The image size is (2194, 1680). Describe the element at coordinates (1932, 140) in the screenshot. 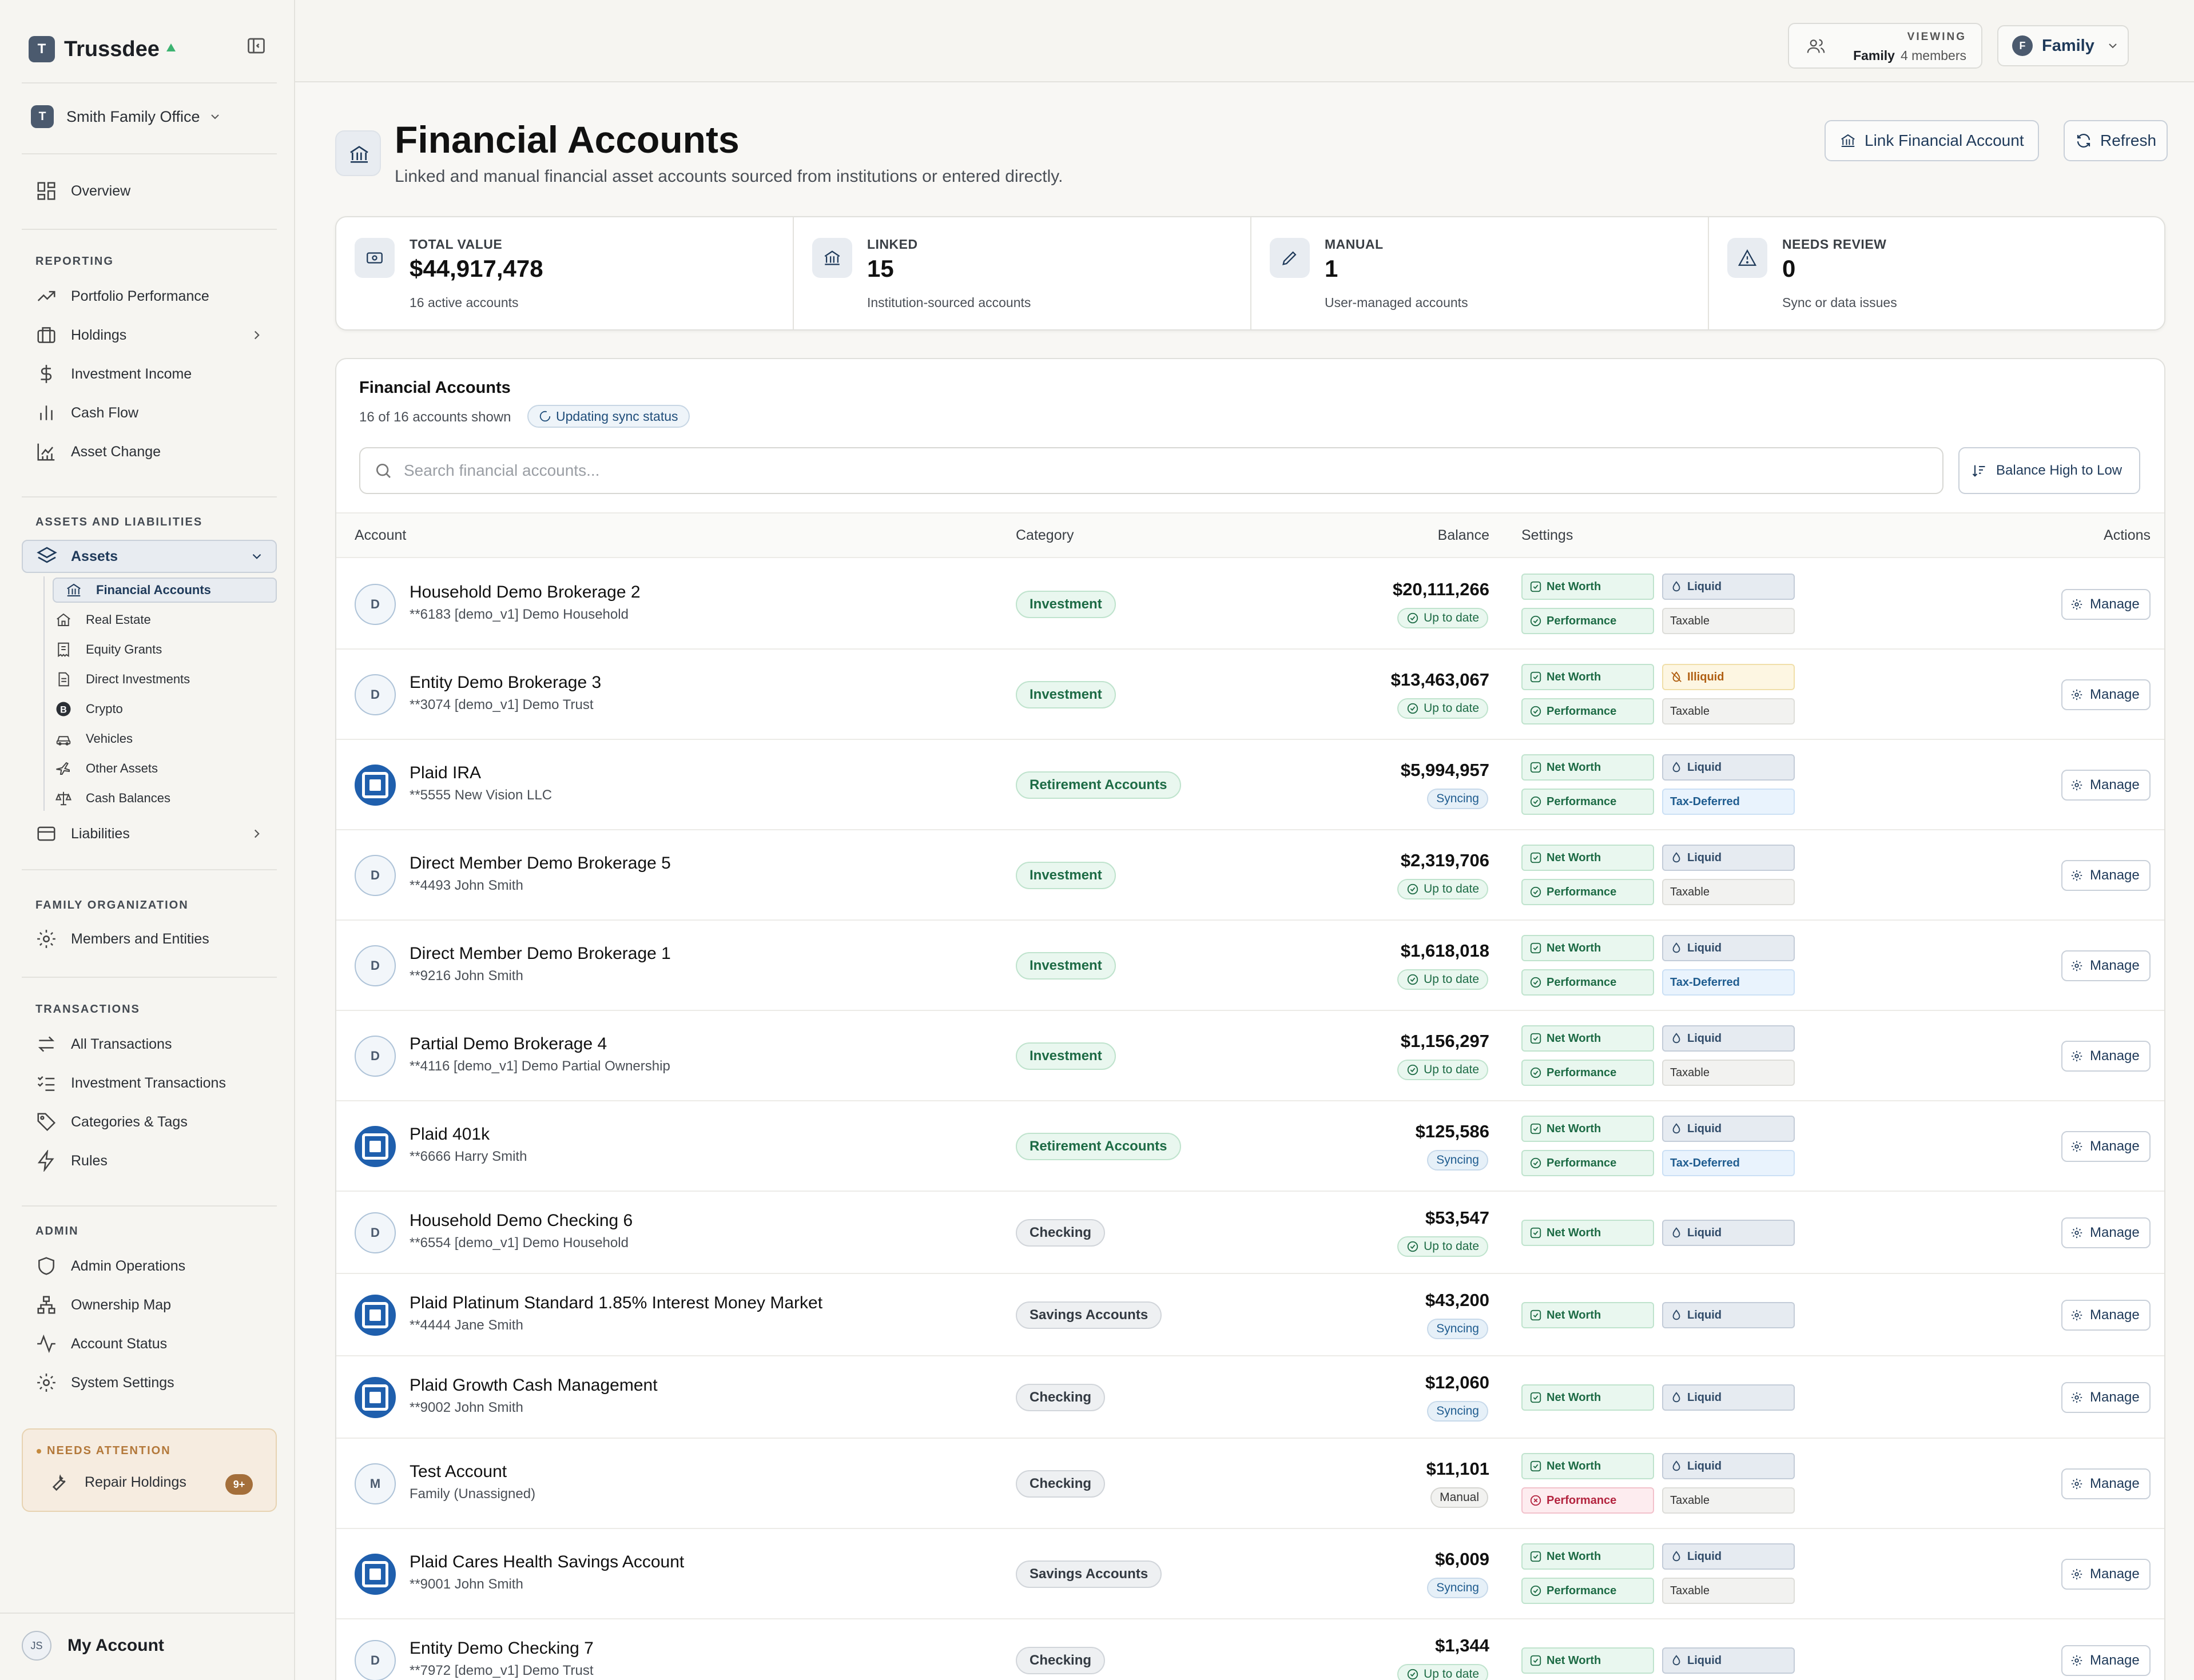

I see `link-financial-account-button: Link Financial Account` at that location.